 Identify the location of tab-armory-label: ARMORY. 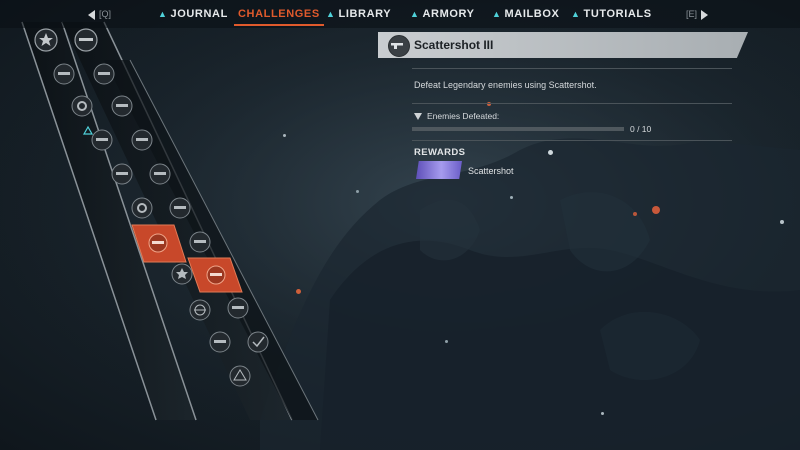
(448, 14).